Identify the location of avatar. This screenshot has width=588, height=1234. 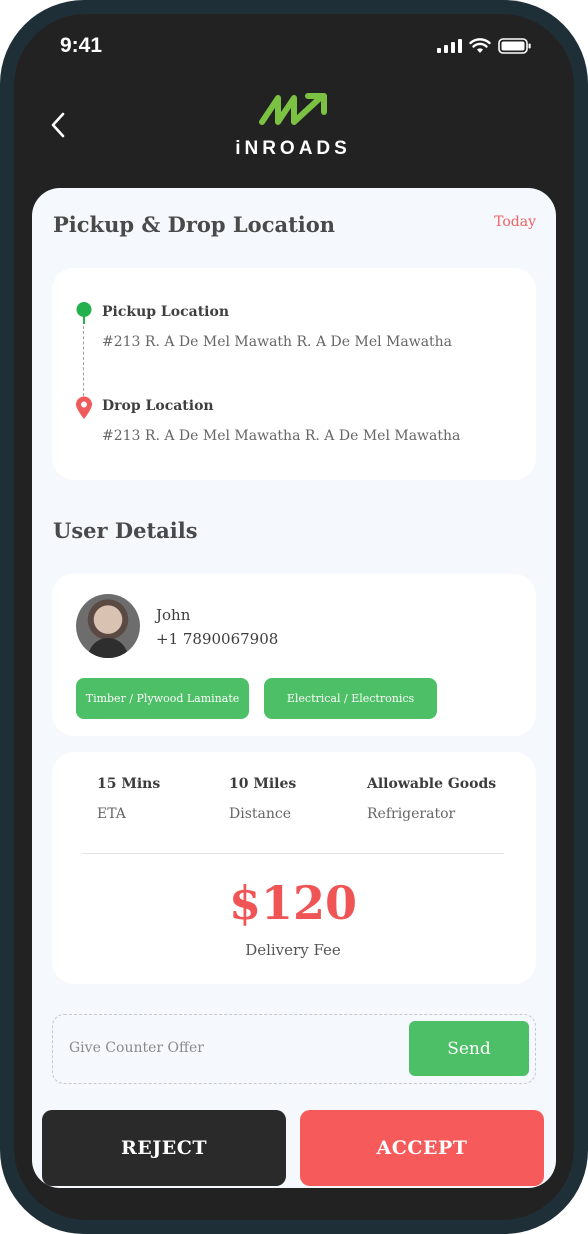
(108, 626).